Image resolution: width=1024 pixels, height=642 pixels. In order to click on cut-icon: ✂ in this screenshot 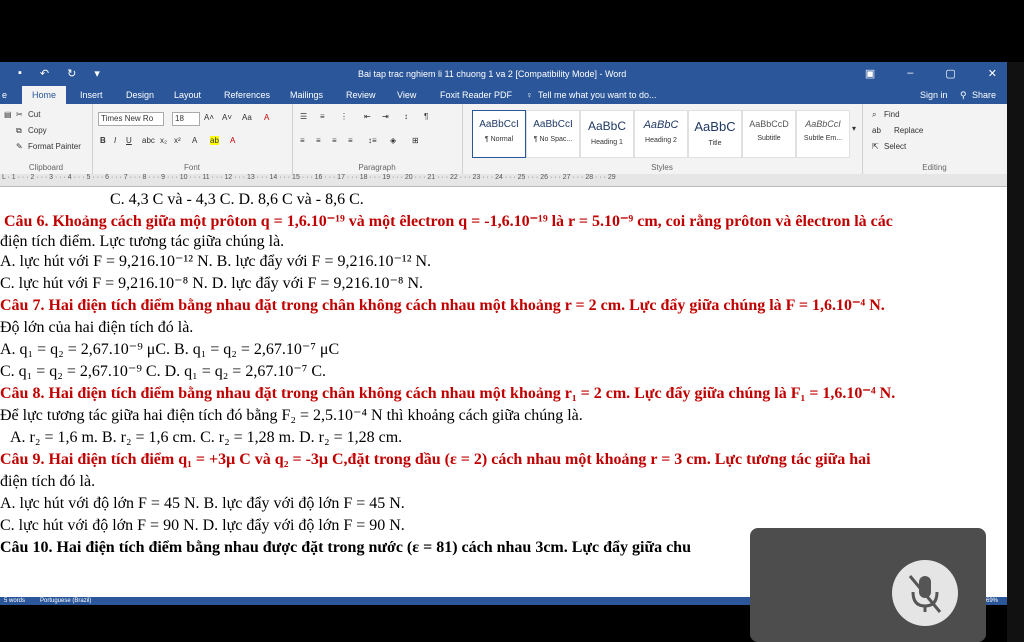, I will do `click(19, 114)`.